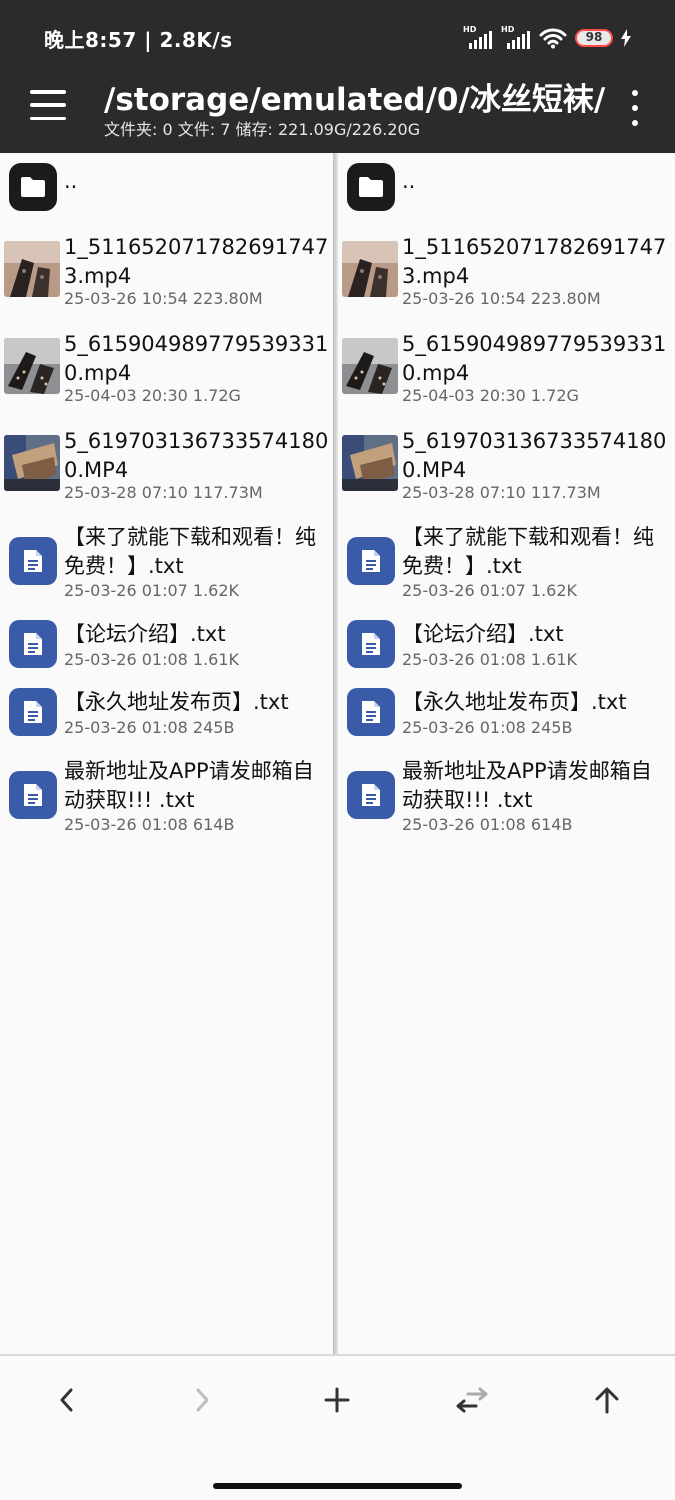  What do you see at coordinates (635, 108) in the screenshot?
I see `overflow-menu-button` at bounding box center [635, 108].